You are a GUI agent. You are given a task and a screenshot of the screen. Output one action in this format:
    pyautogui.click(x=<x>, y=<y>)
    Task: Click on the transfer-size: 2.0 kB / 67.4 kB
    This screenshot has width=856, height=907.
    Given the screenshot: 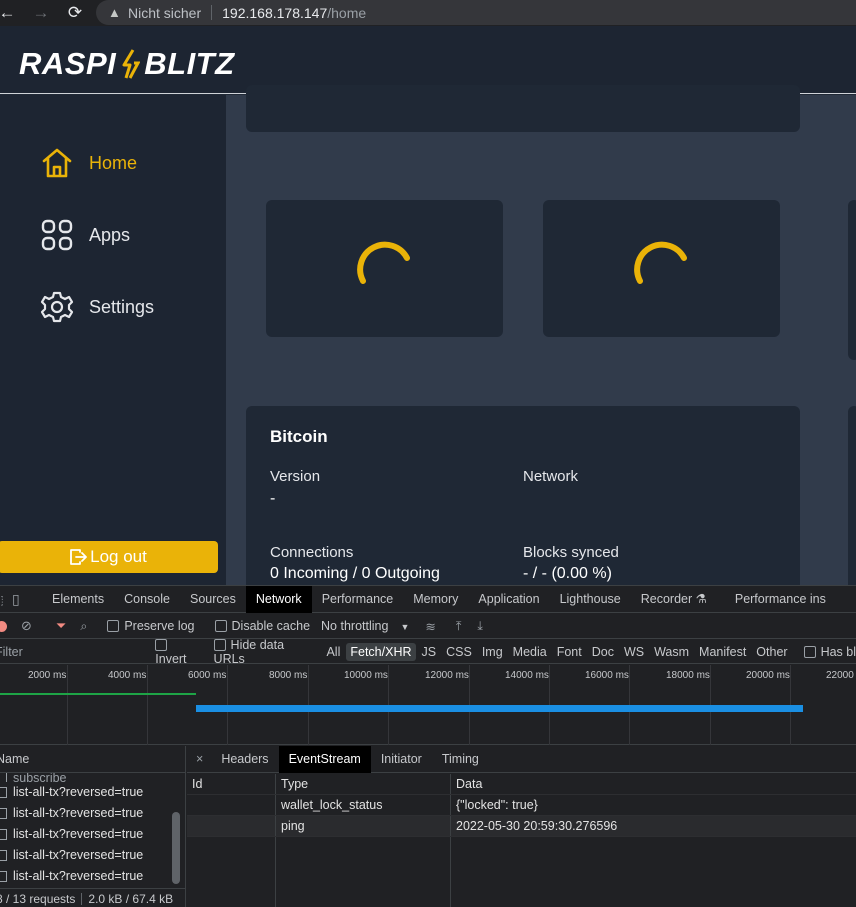 What is the action you would take?
    pyautogui.click(x=131, y=898)
    